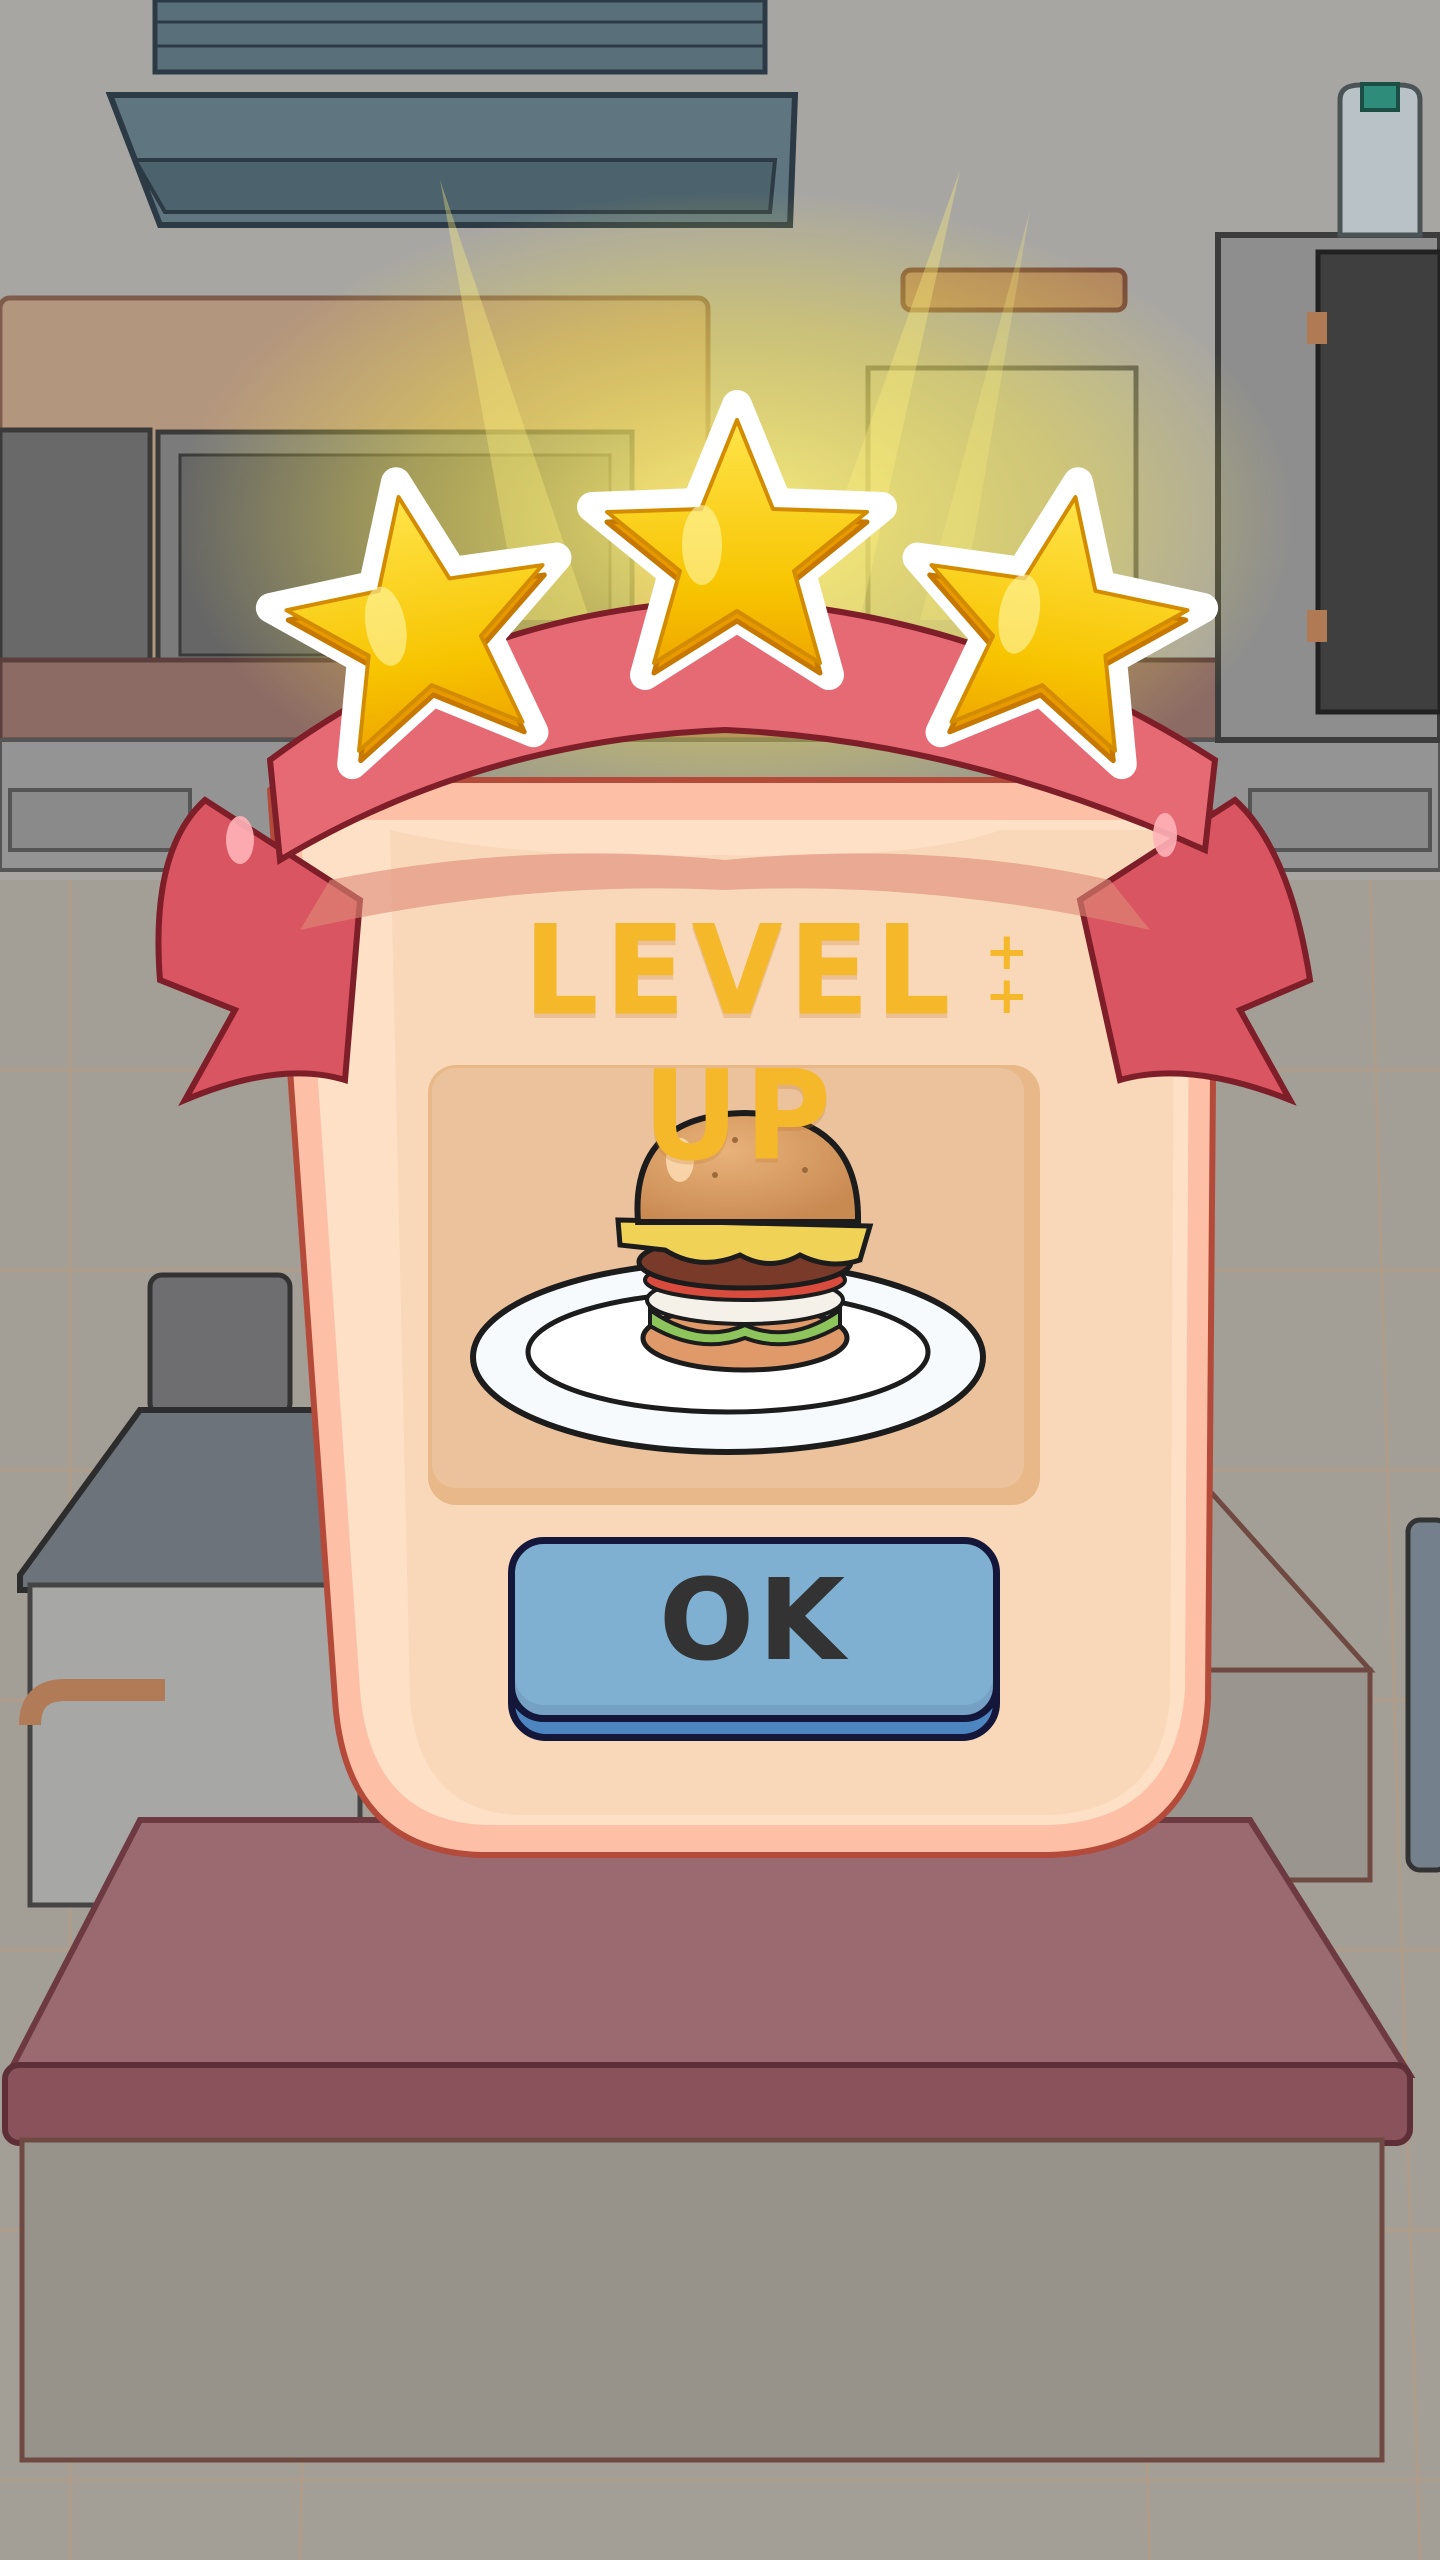 The width and height of the screenshot is (1440, 2560). I want to click on title-sparkle: + +, so click(1007, 974).